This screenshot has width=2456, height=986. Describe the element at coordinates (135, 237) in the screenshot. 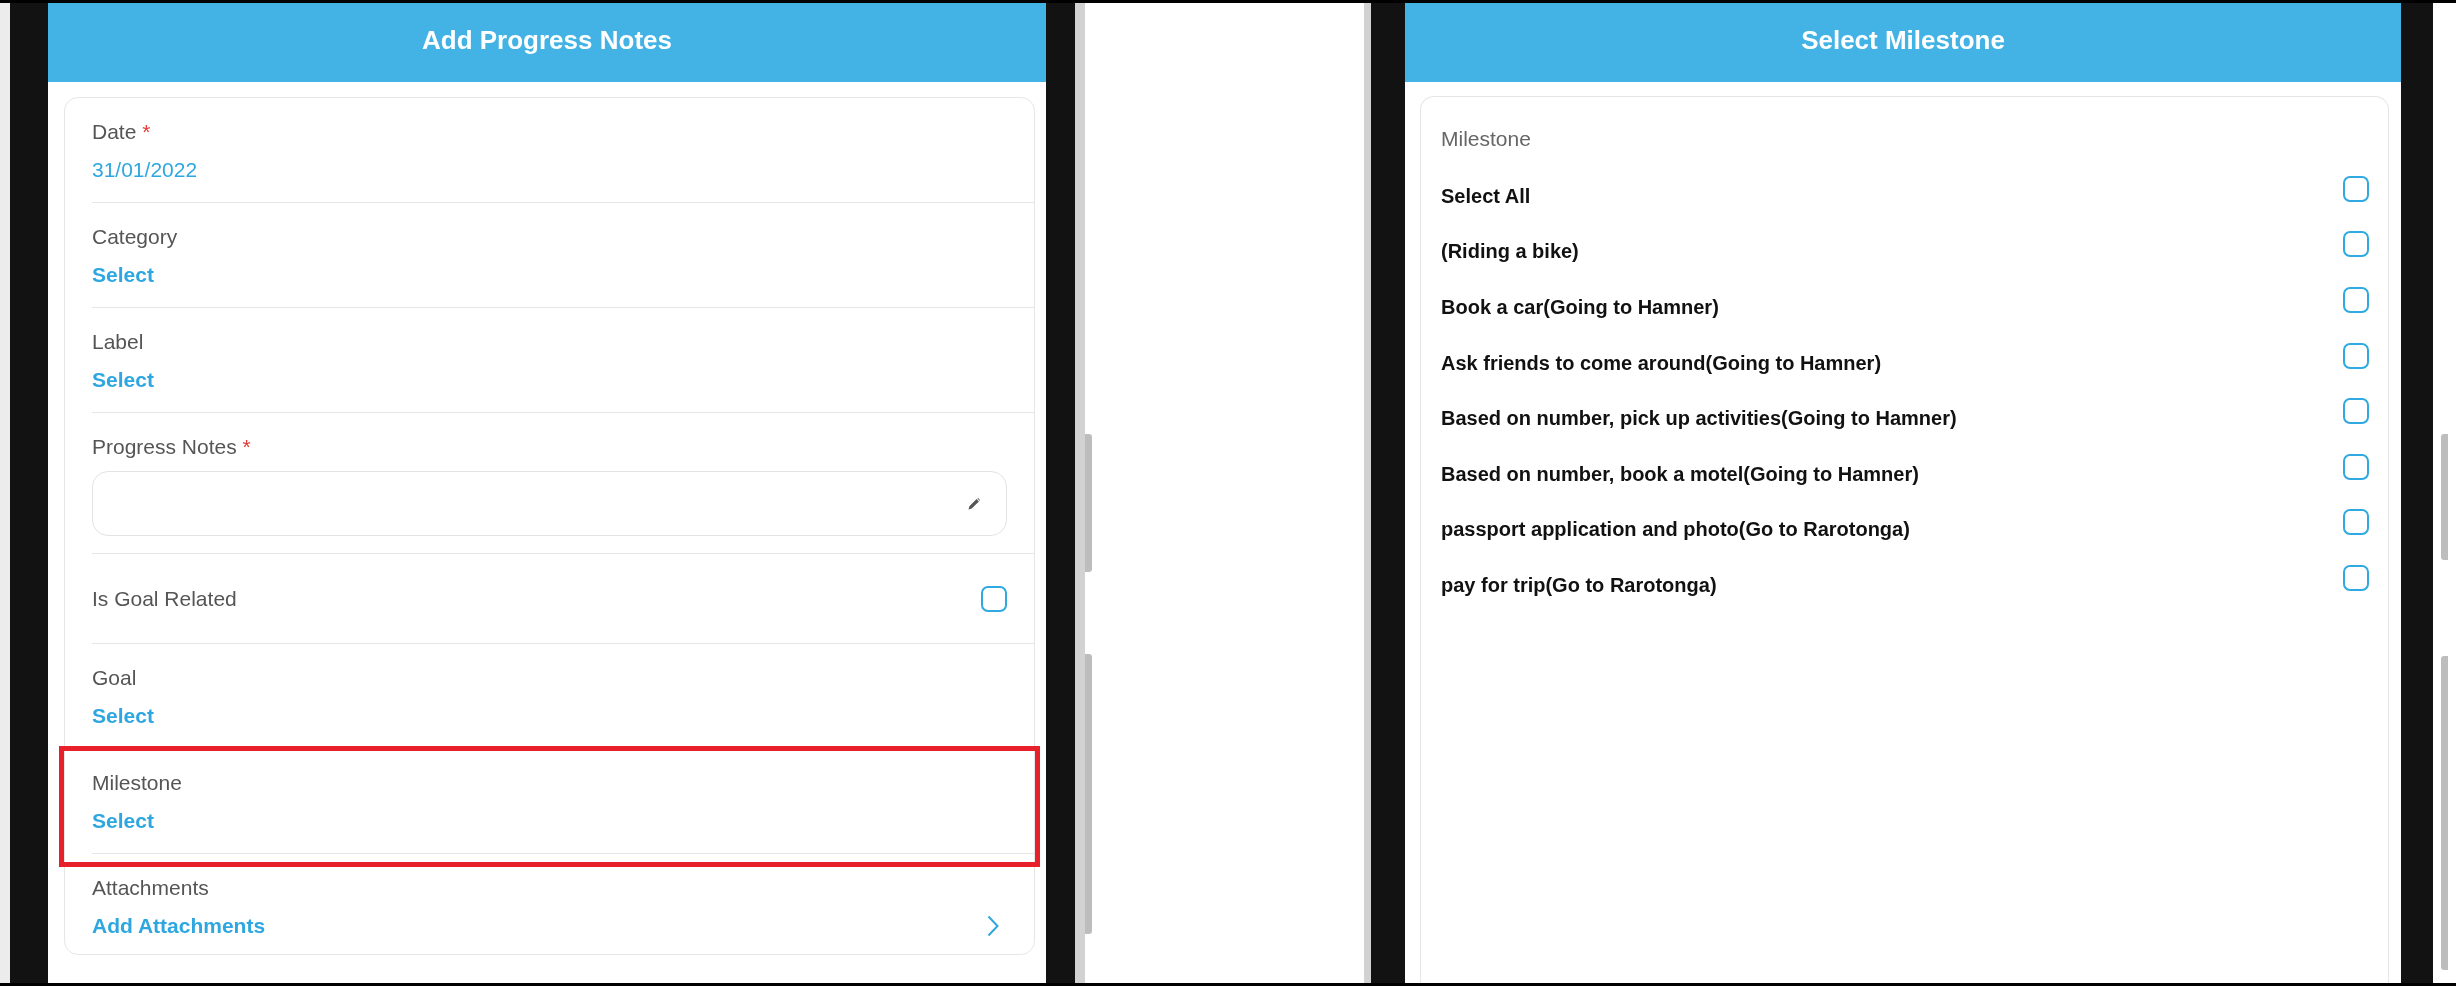

I see `field-label: Category` at that location.